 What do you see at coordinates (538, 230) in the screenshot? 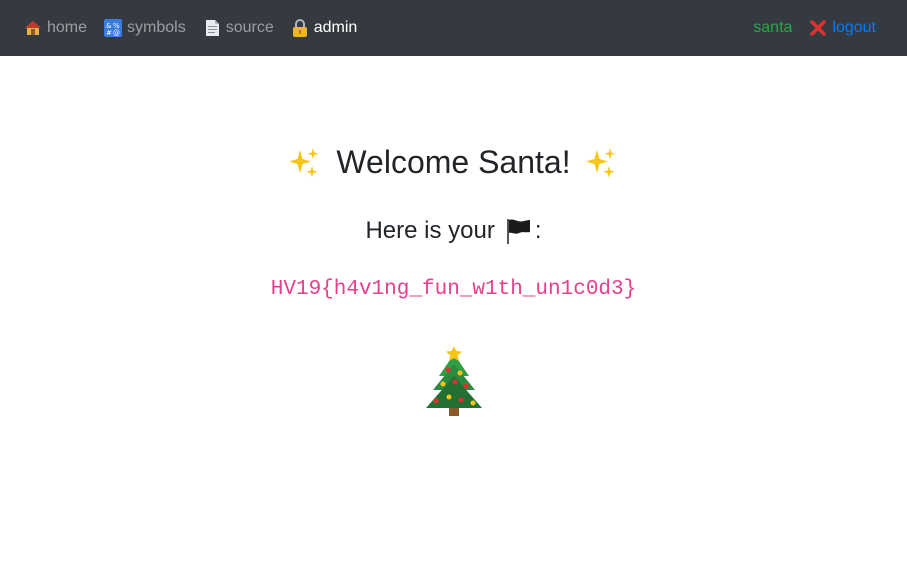
I see `flag-suffix: :` at bounding box center [538, 230].